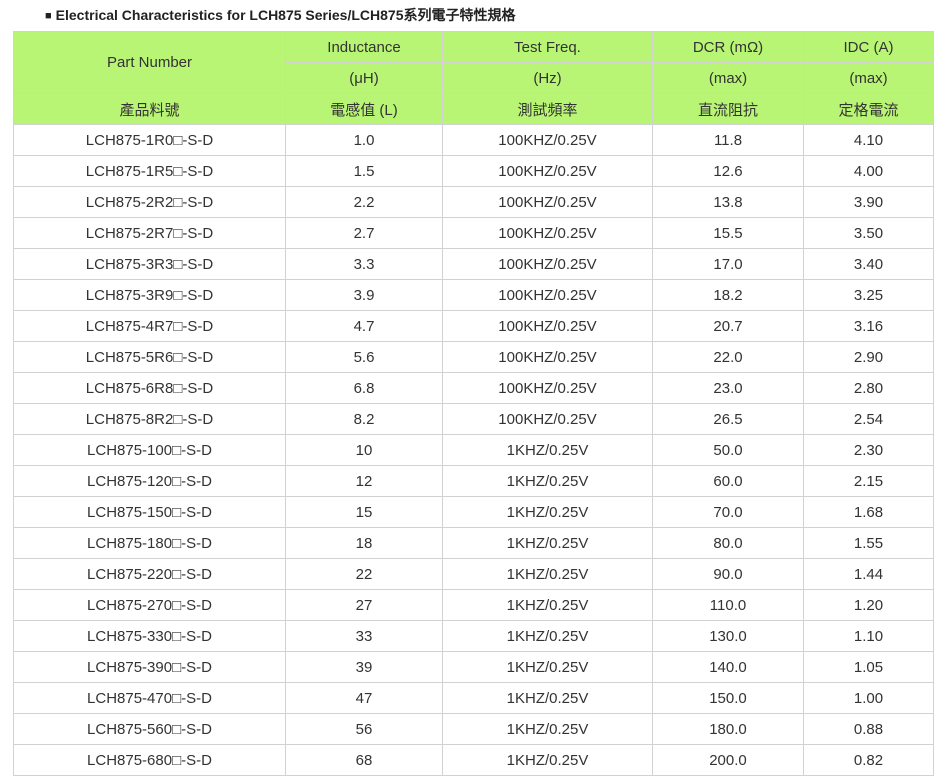 Image resolution: width=947 pixels, height=778 pixels. I want to click on cell-part-number: LCH875-390□-S-D, so click(149, 667).